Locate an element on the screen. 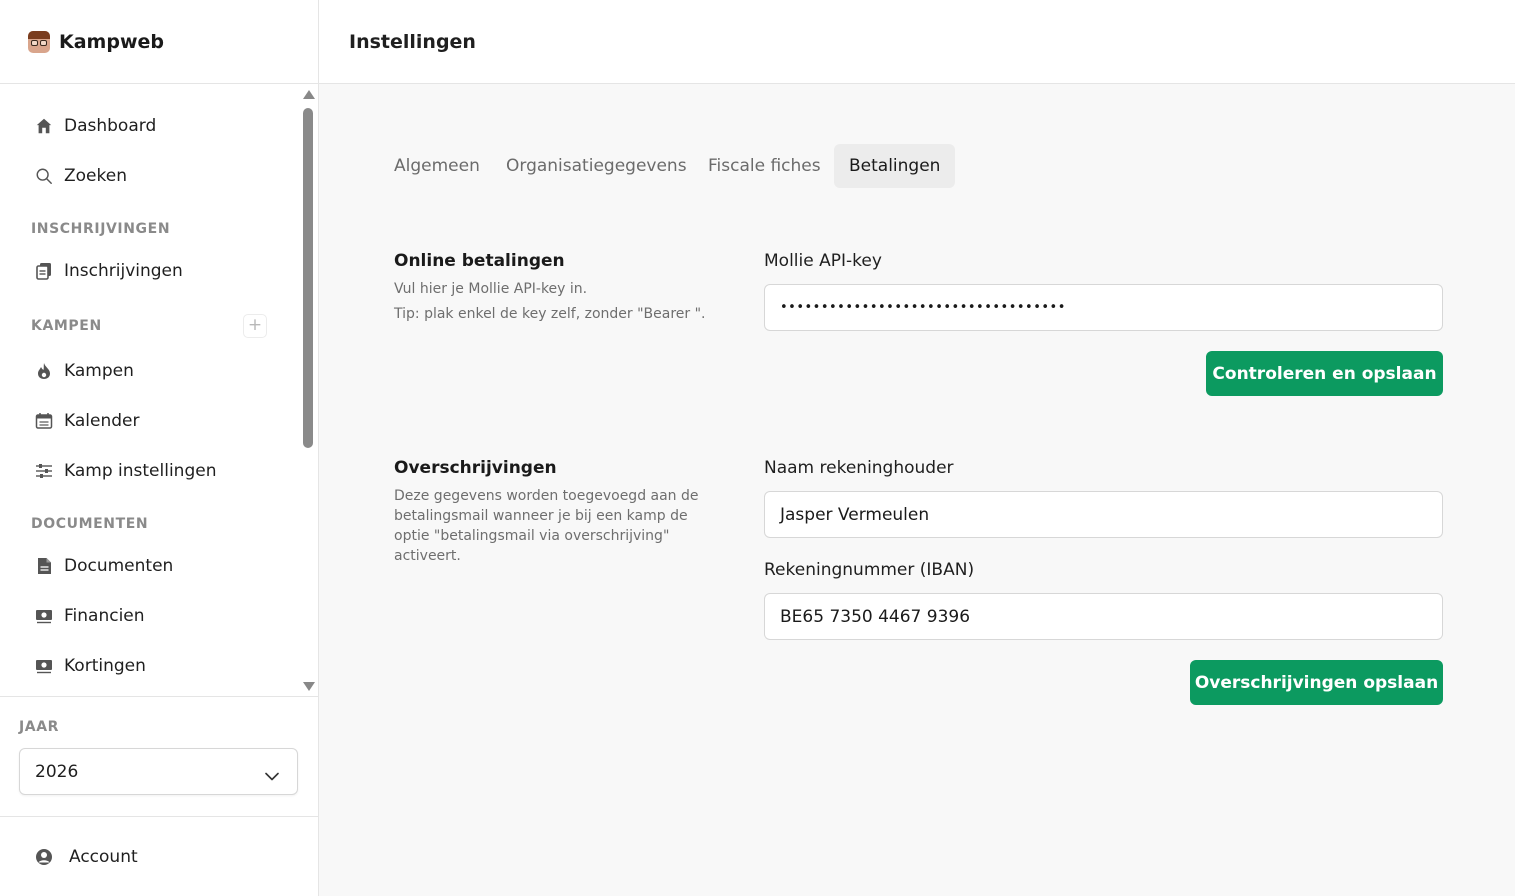  save-transfers-button: Overschrijvingen opslaan is located at coordinates (1316, 682).